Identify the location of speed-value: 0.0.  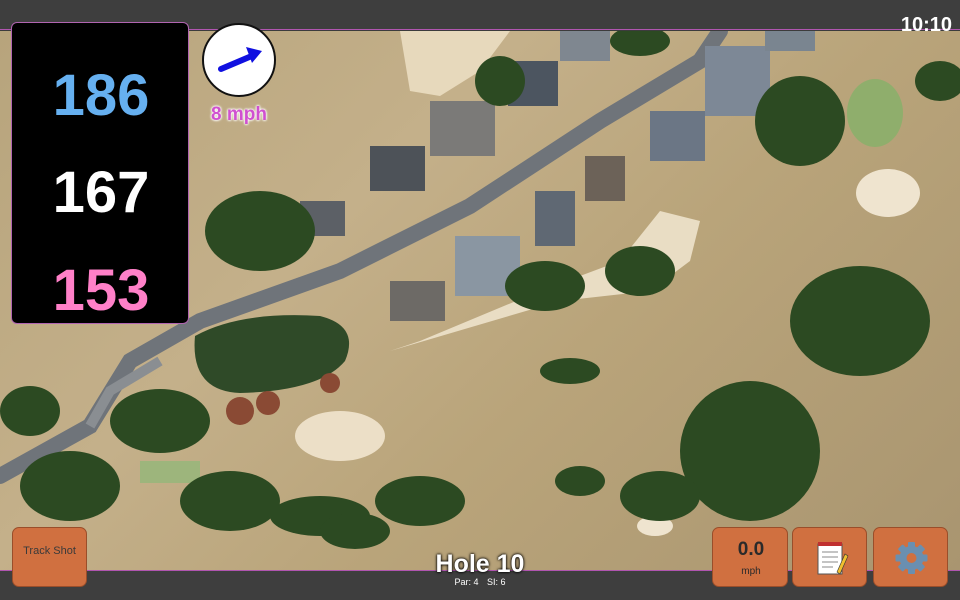
(751, 549).